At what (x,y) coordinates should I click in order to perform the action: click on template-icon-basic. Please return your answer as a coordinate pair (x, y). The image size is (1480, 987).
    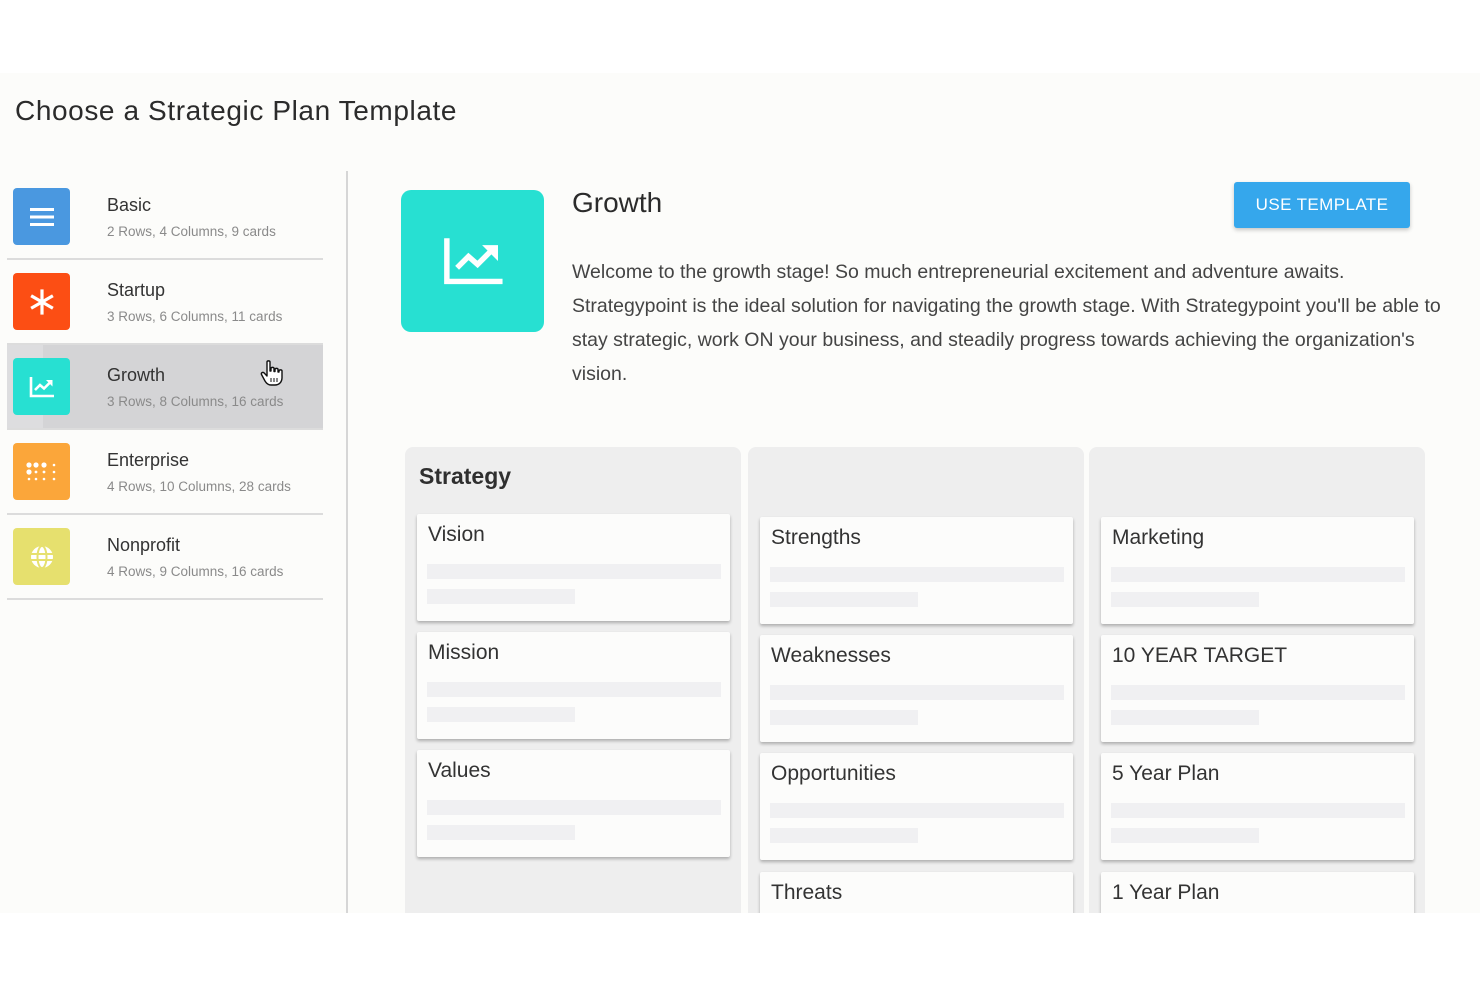
    Looking at the image, I should click on (41, 216).